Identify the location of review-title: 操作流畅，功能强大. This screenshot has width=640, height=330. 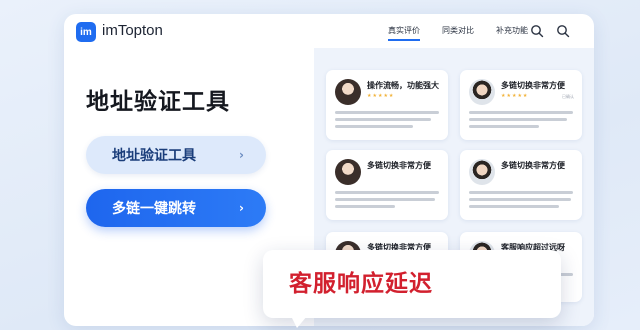
(403, 85).